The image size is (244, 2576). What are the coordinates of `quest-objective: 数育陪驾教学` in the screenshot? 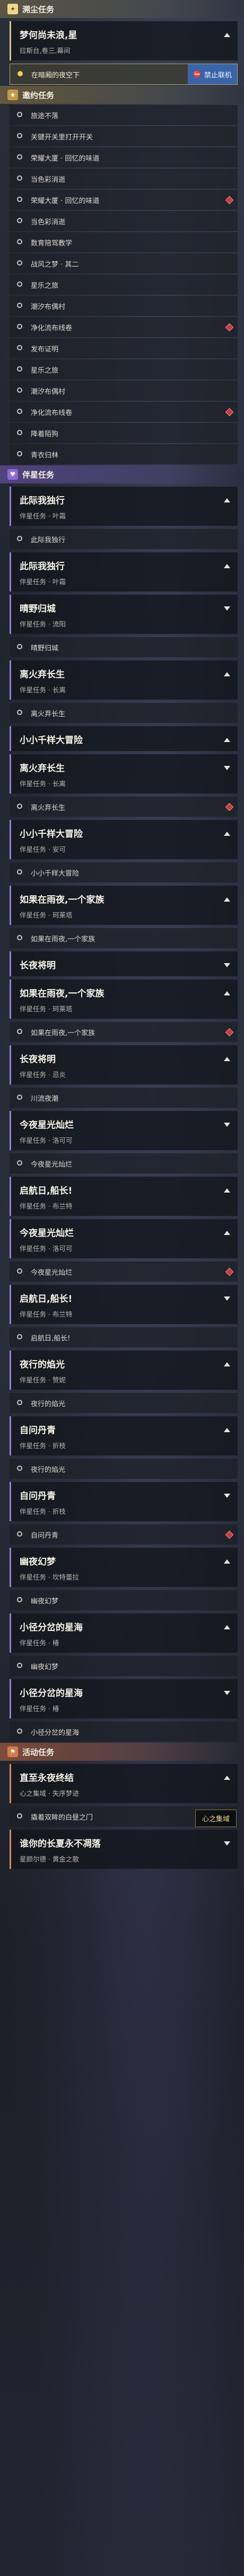 It's located at (124, 242).